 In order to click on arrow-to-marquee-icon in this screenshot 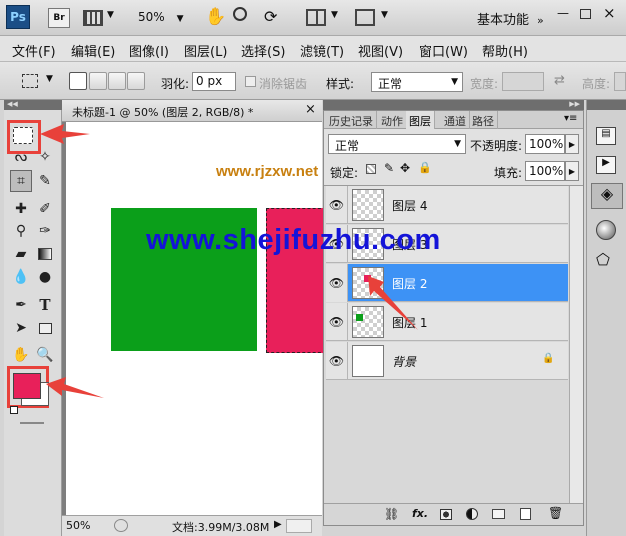, I will do `click(65, 134)`.